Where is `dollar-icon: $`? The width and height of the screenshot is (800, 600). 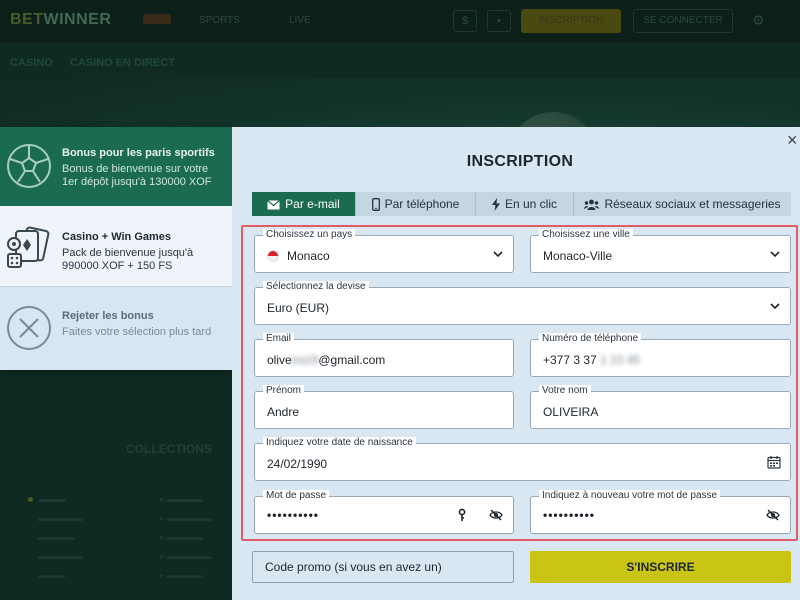 dollar-icon: $ is located at coordinates (465, 21).